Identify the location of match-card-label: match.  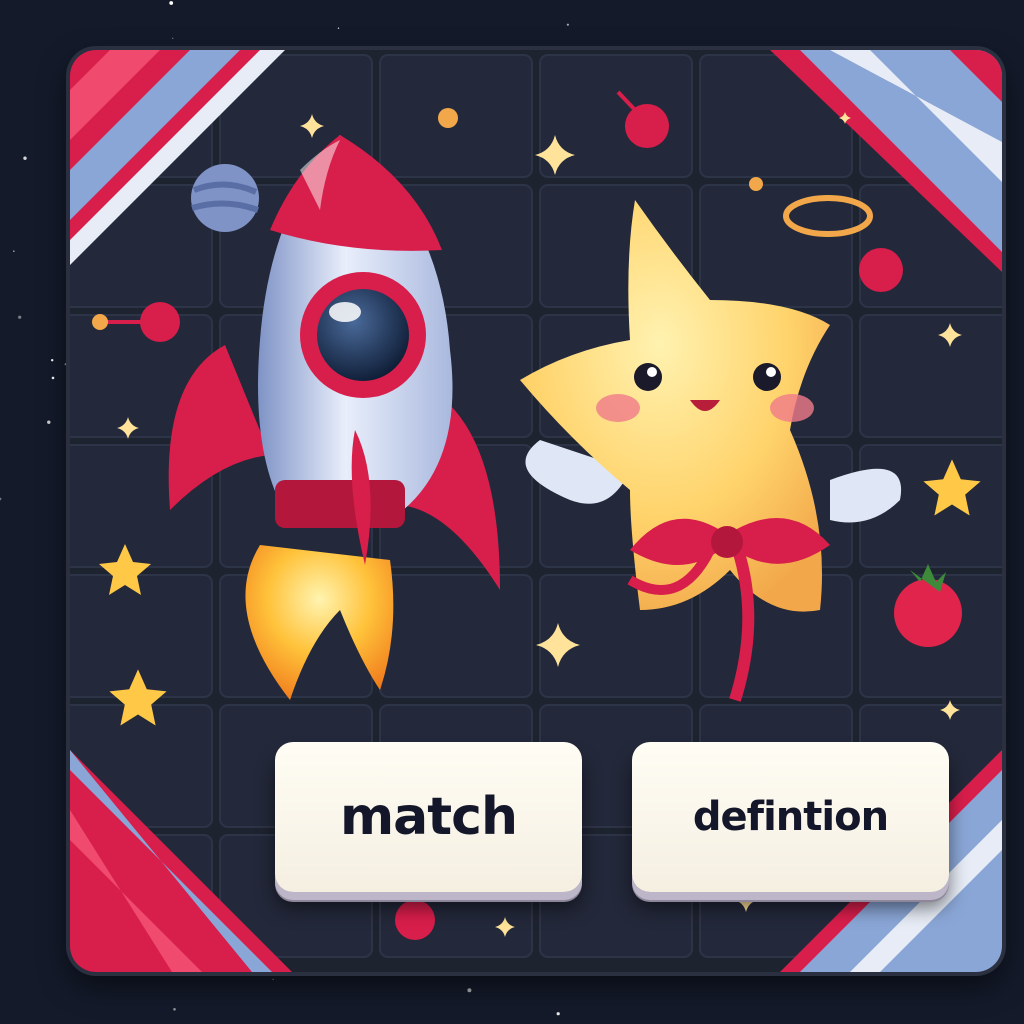
(429, 817).